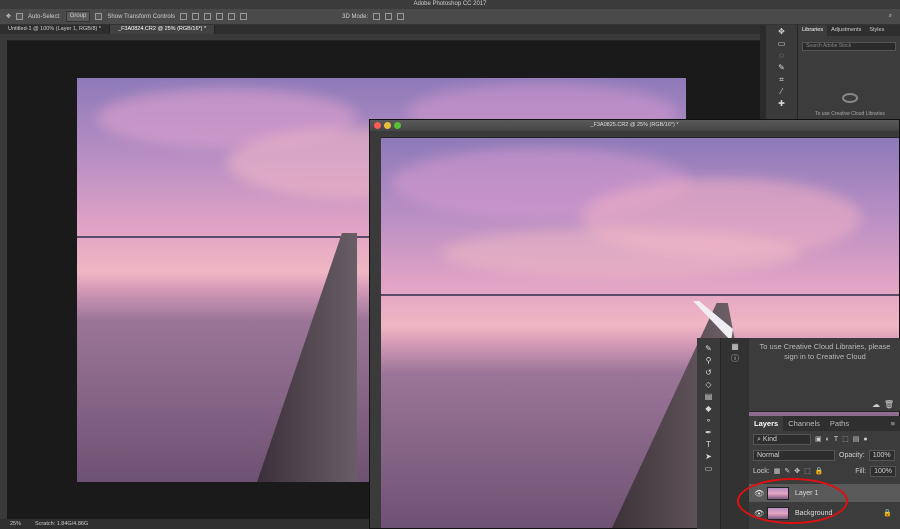 Image resolution: width=900 pixels, height=529 pixels. Describe the element at coordinates (828, 439) in the screenshot. I see `filter-adjustment-icon: ◐` at that location.